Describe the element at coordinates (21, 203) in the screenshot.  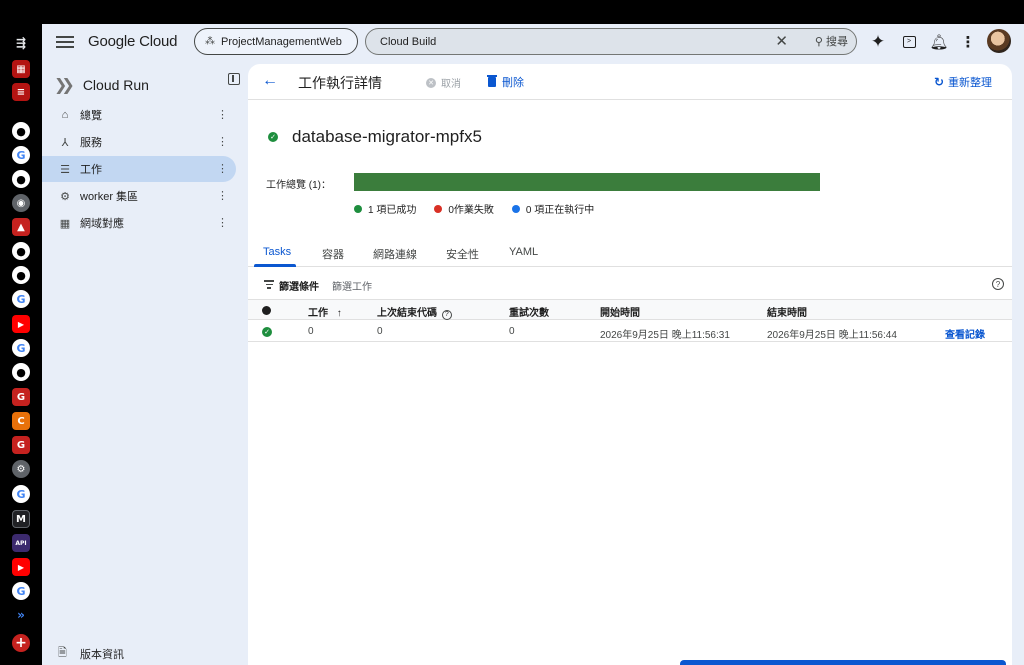
I see `web-icon: ◉` at that location.